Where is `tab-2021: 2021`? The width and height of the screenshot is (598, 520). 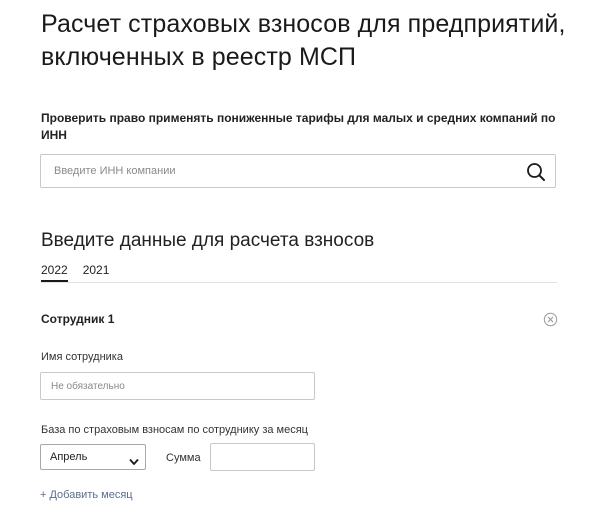
tab-2021: 2021 is located at coordinates (96, 272).